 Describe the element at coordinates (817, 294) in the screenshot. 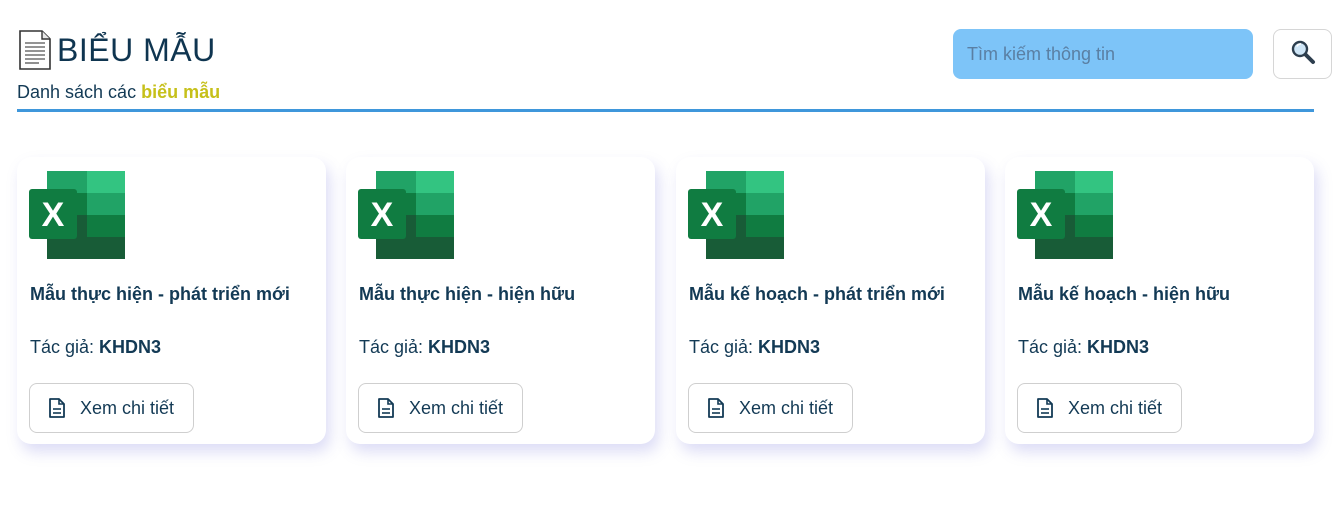

I see `card-title: Mẫu kế hoạch - phát triển mới` at that location.